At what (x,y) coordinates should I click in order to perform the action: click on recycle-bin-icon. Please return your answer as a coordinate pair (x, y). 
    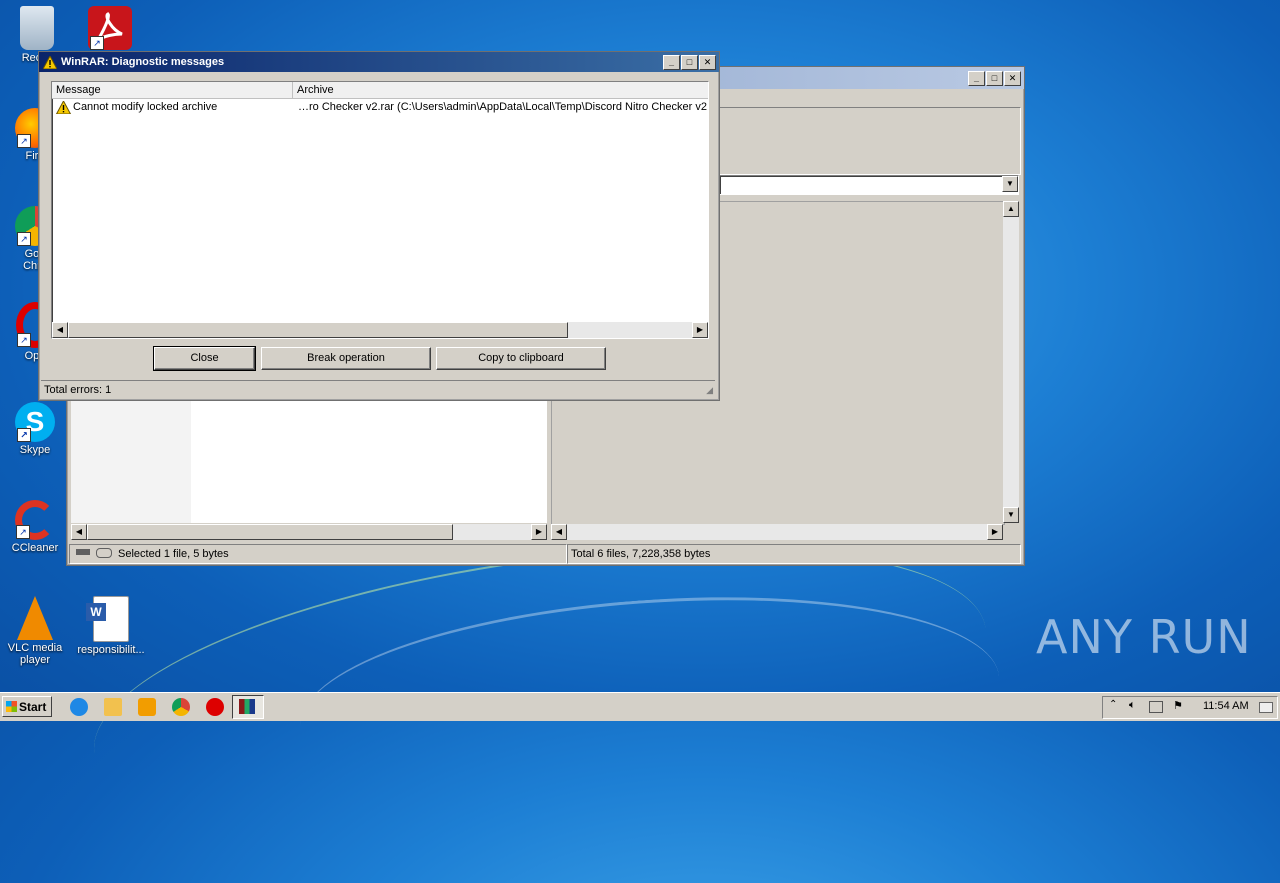
    Looking at the image, I should click on (37, 28).